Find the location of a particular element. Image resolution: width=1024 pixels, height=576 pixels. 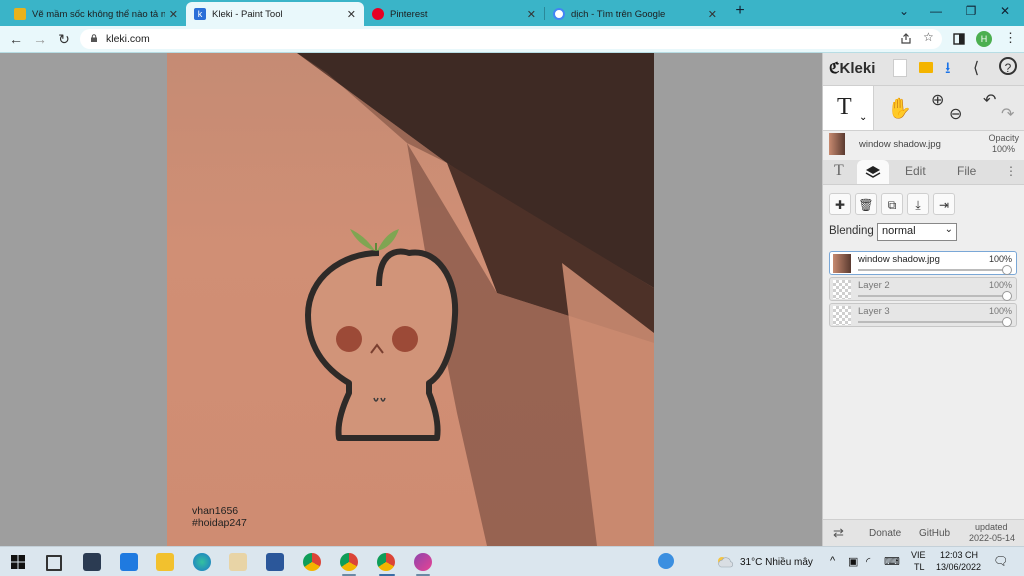

mail-icon is located at coordinates (129, 562).